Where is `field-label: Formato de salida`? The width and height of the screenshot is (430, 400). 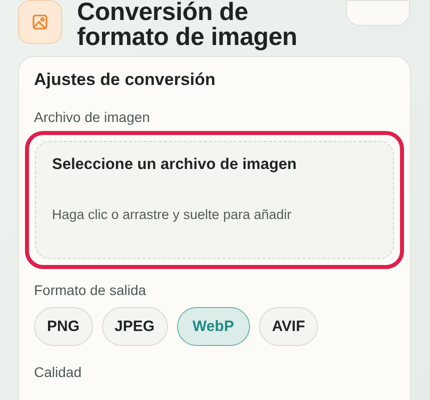 field-label: Formato de salida is located at coordinates (91, 290).